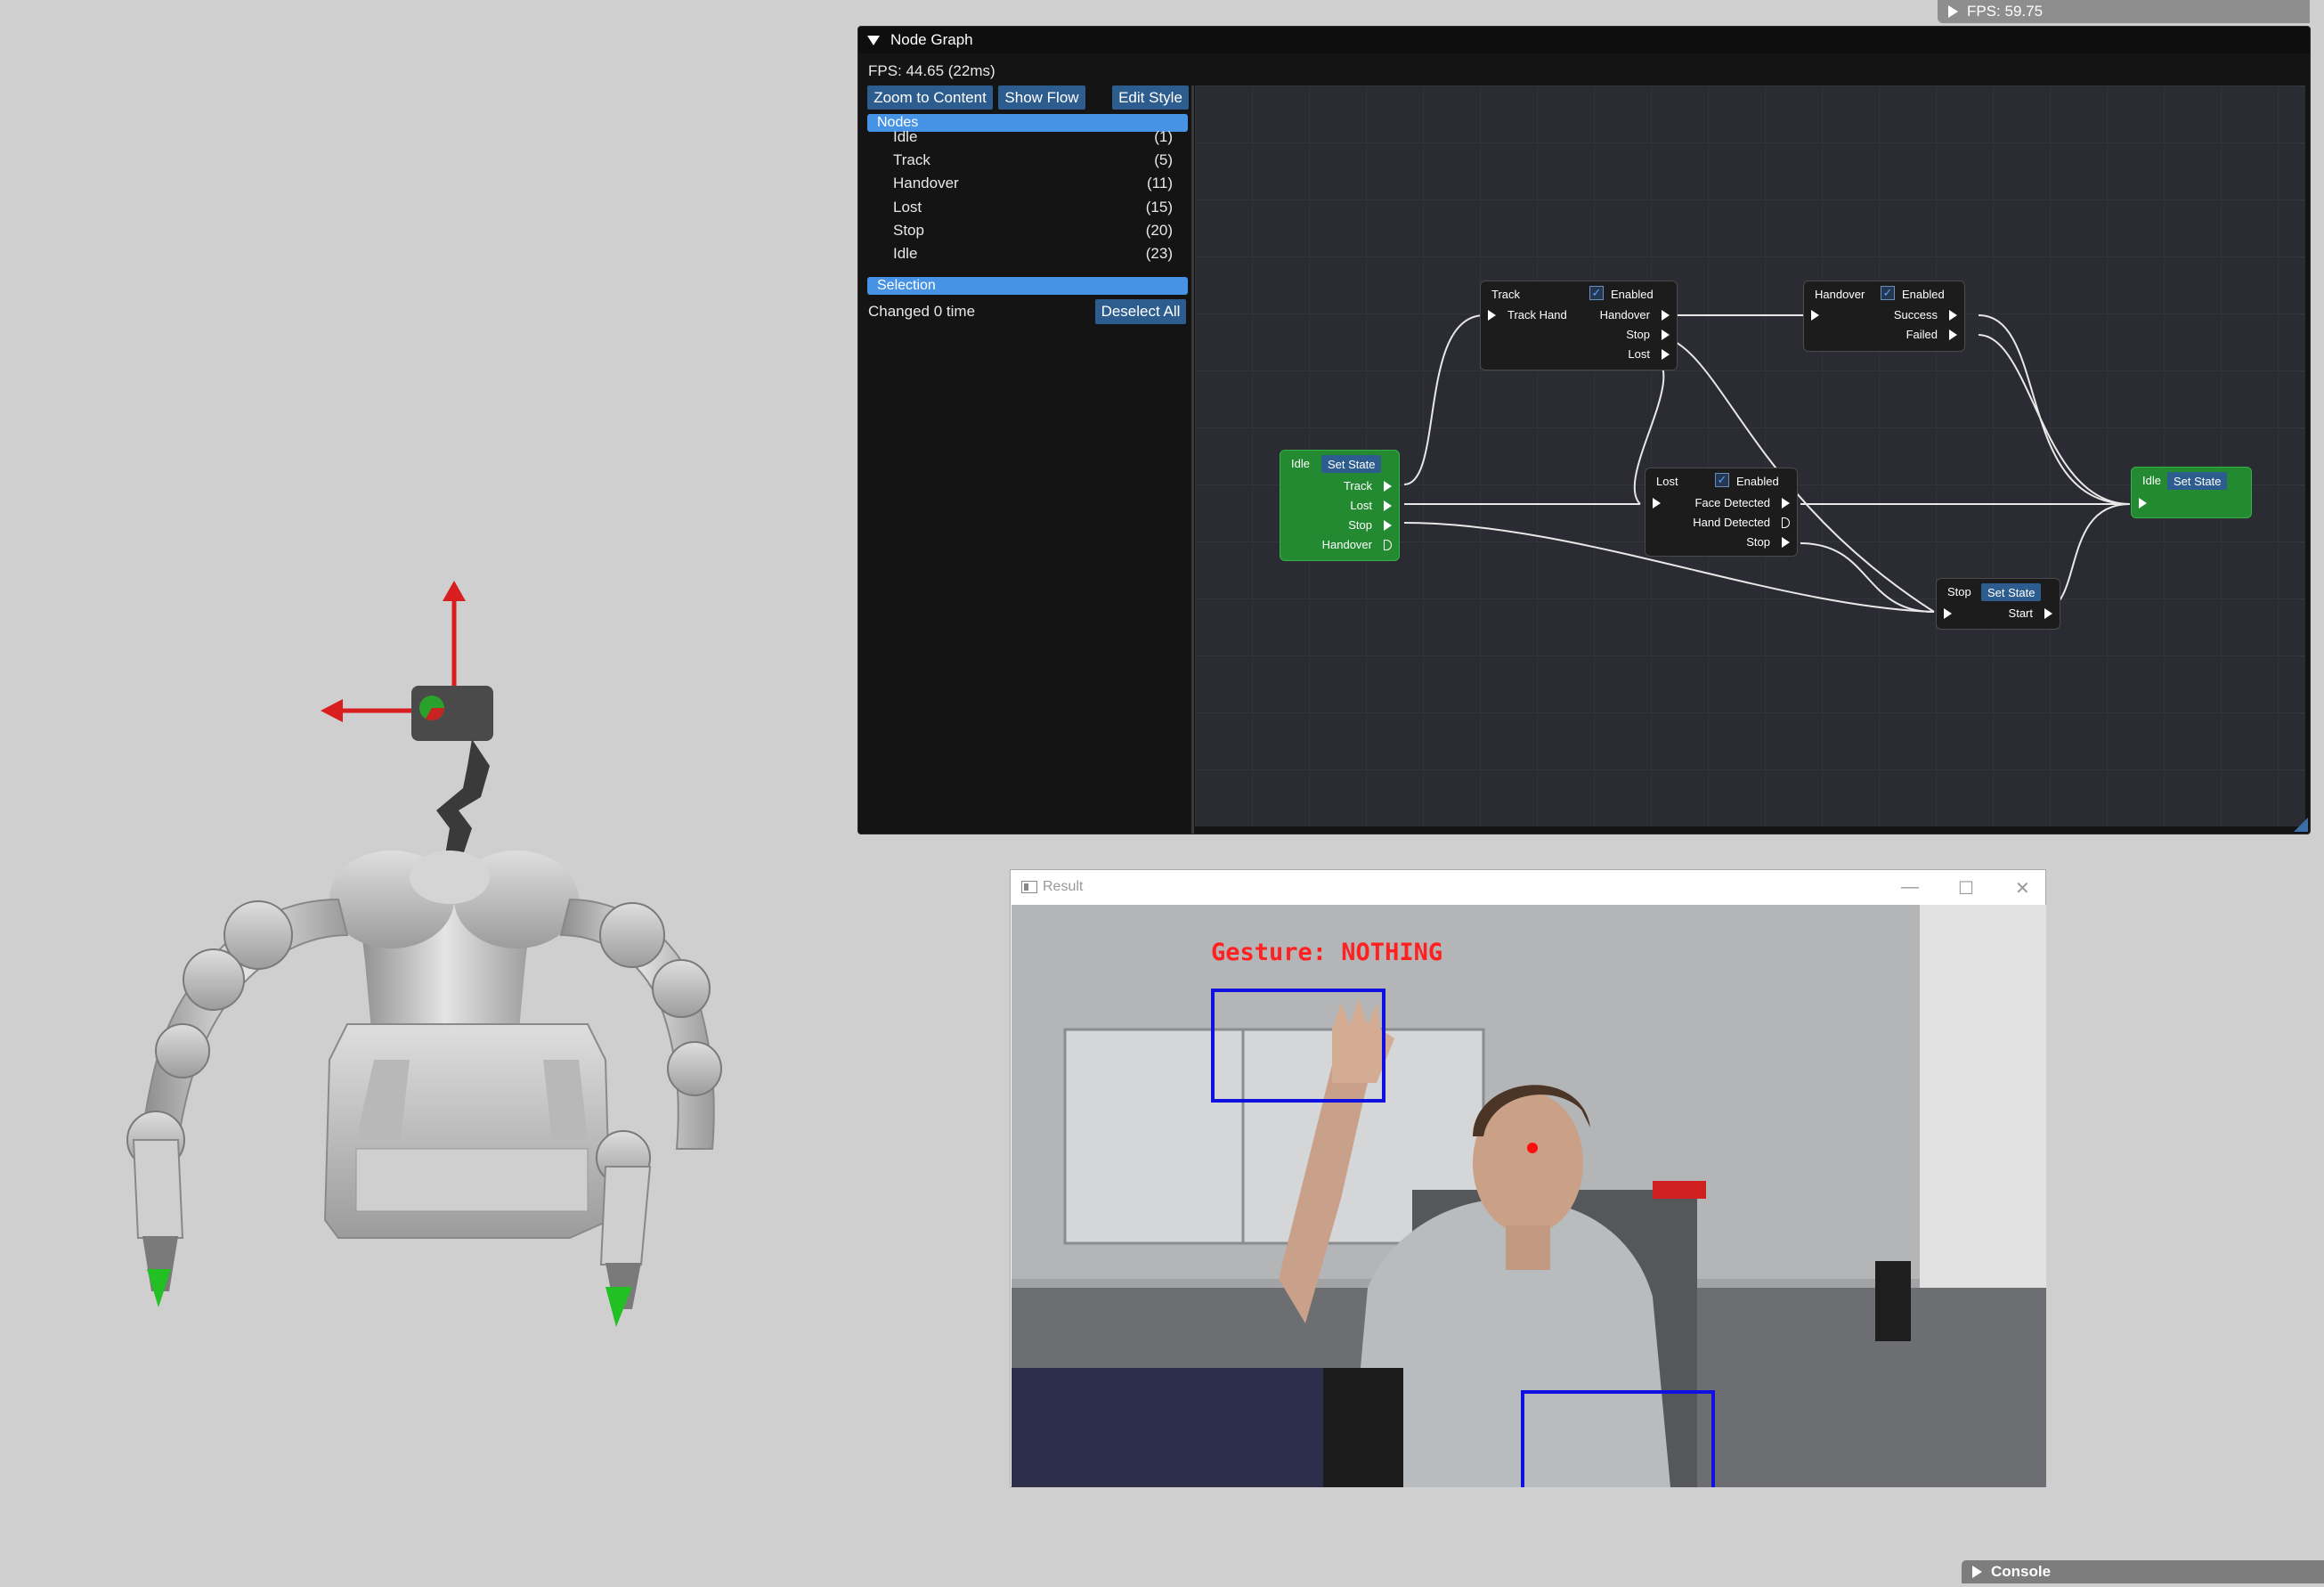 This screenshot has height=1587, width=2324. I want to click on close-icon: ✕, so click(2022, 888).